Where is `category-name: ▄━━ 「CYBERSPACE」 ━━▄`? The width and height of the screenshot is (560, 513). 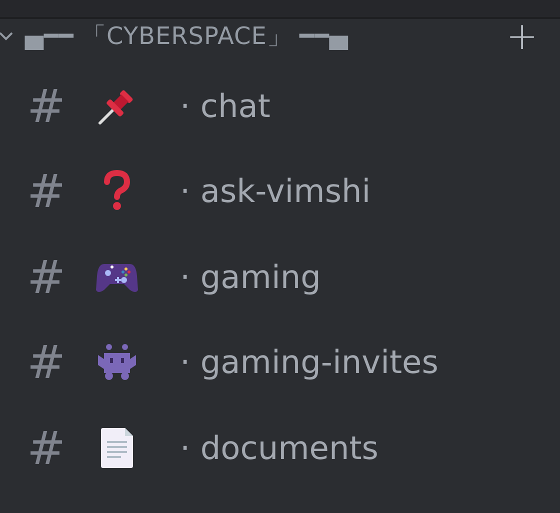
category-name: ▄━━ 「CYBERSPACE」 ━━▄ is located at coordinates (187, 36).